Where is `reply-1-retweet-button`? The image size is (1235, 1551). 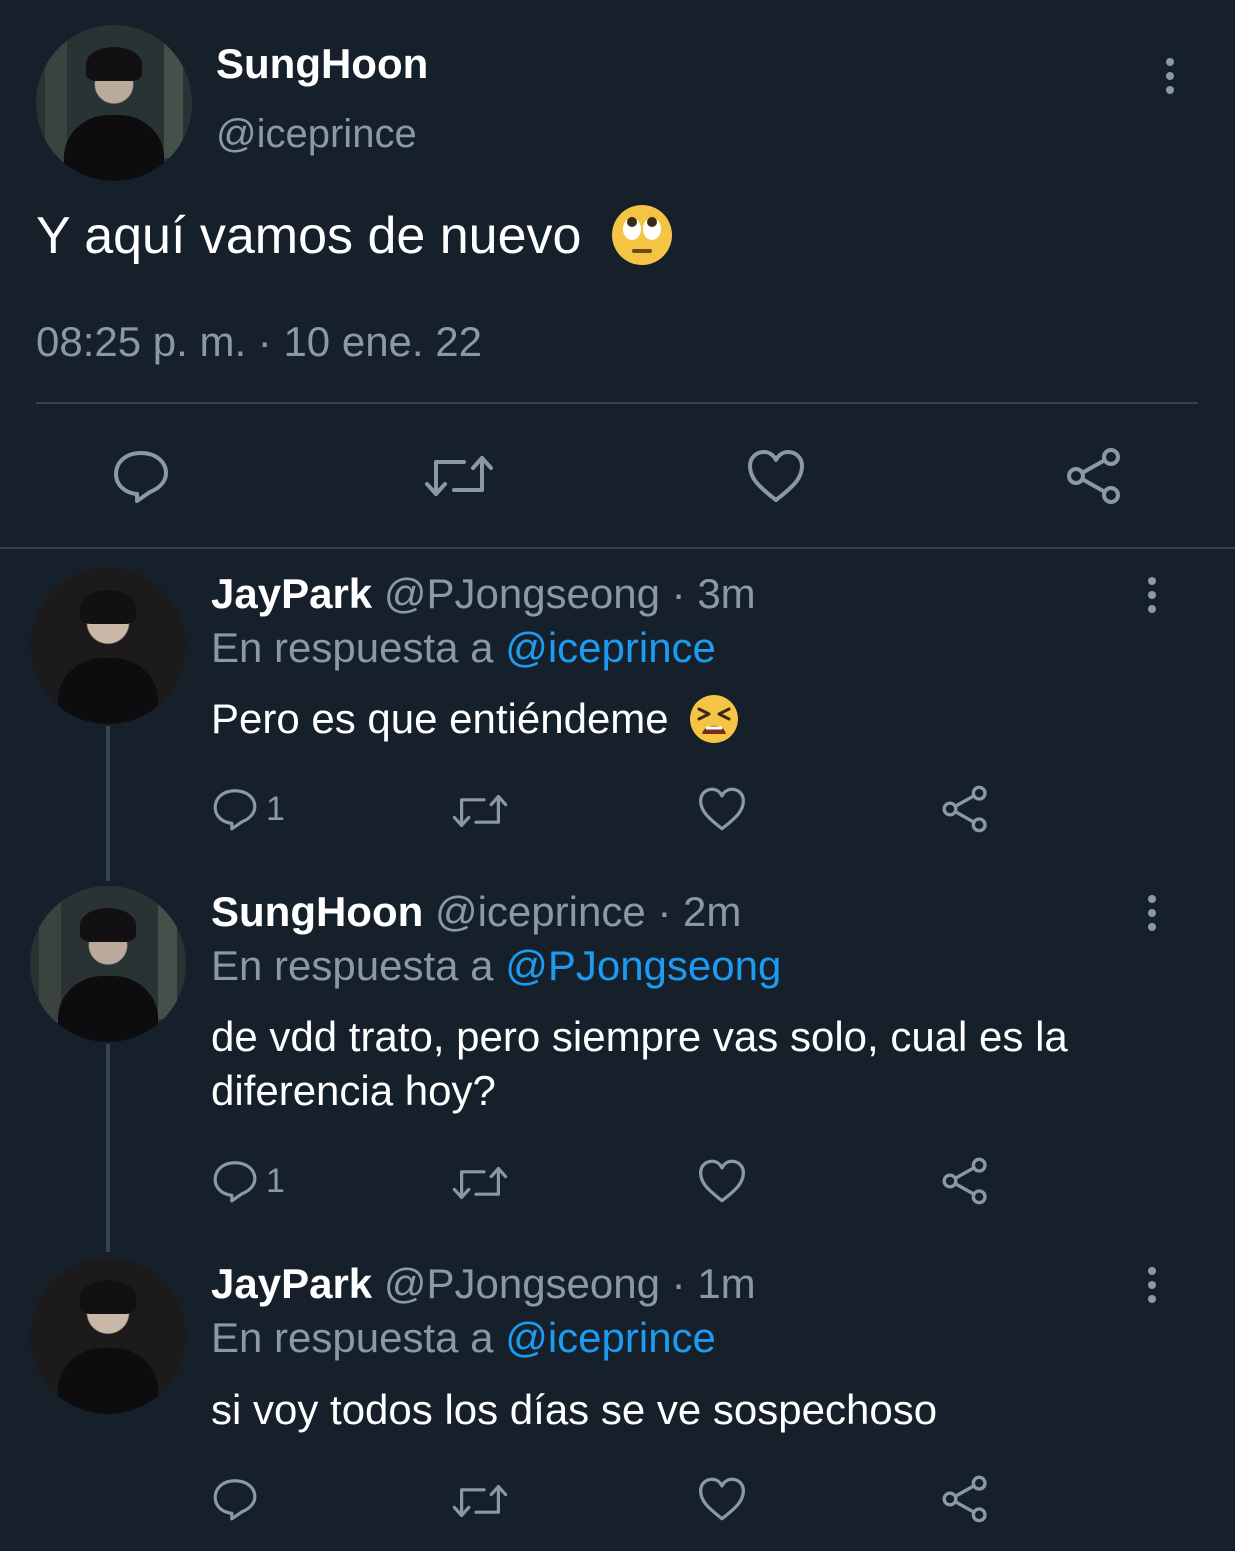
reply-1-retweet-button is located at coordinates (480, 811).